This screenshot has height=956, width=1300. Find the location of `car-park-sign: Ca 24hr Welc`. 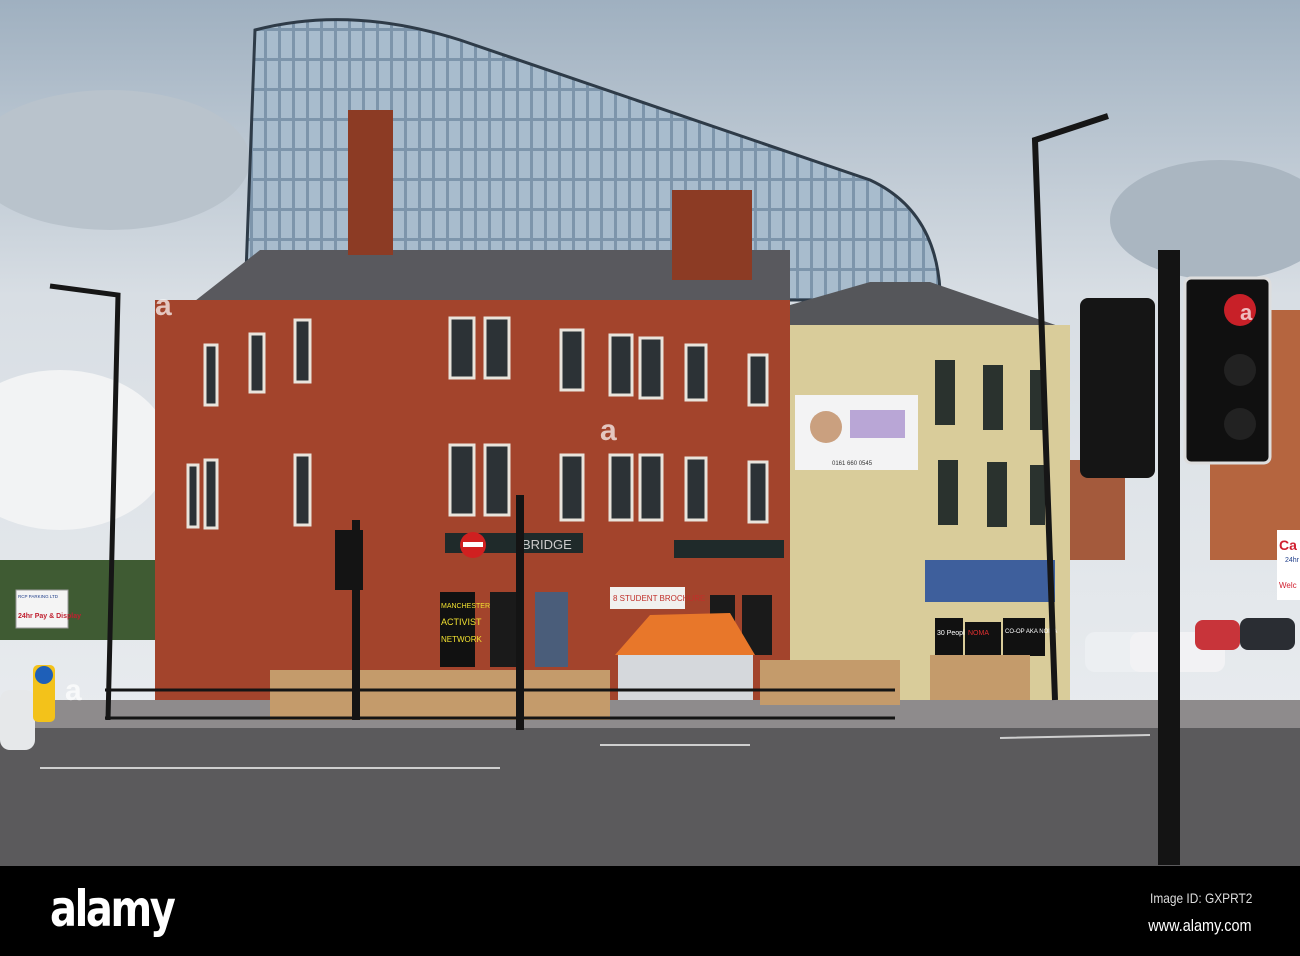

car-park-sign: Ca 24hr Welc is located at coordinates (1288, 565).